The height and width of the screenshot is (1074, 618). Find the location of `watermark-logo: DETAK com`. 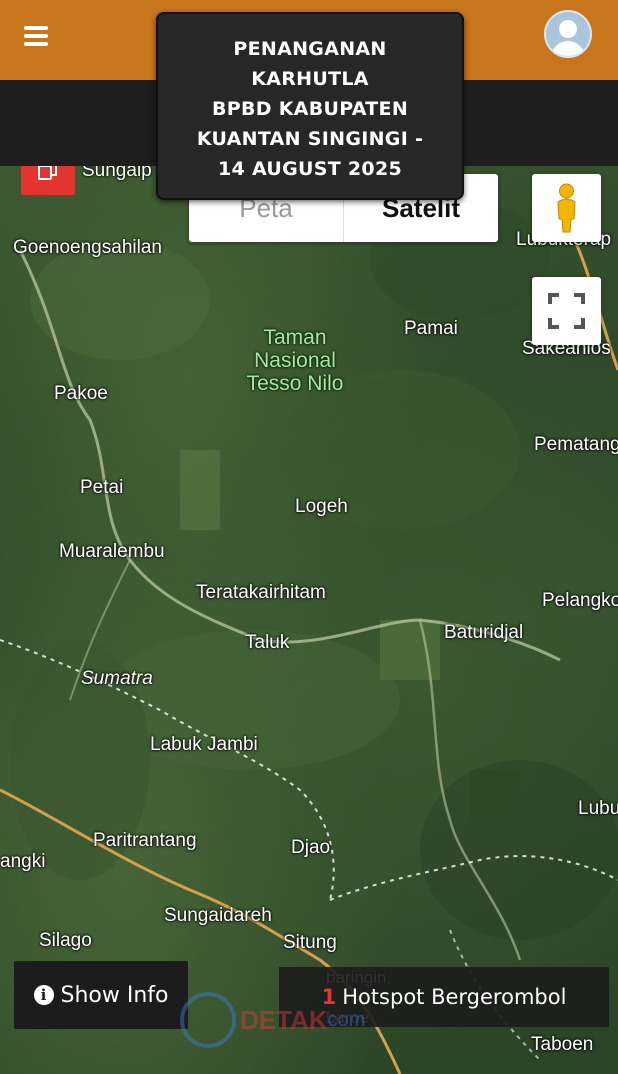

watermark-logo: DETAK com is located at coordinates (310, 1020).